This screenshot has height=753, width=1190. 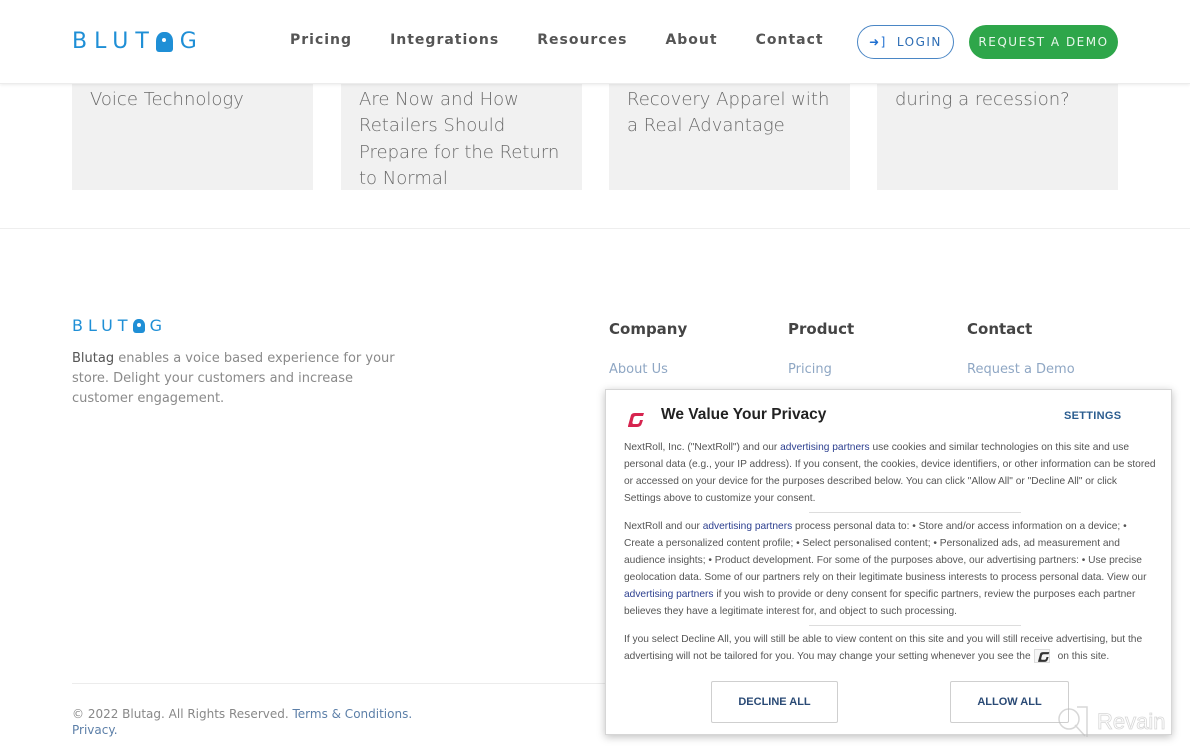 What do you see at coordinates (93, 358) in the screenshot?
I see `about-brand: Blutag` at bounding box center [93, 358].